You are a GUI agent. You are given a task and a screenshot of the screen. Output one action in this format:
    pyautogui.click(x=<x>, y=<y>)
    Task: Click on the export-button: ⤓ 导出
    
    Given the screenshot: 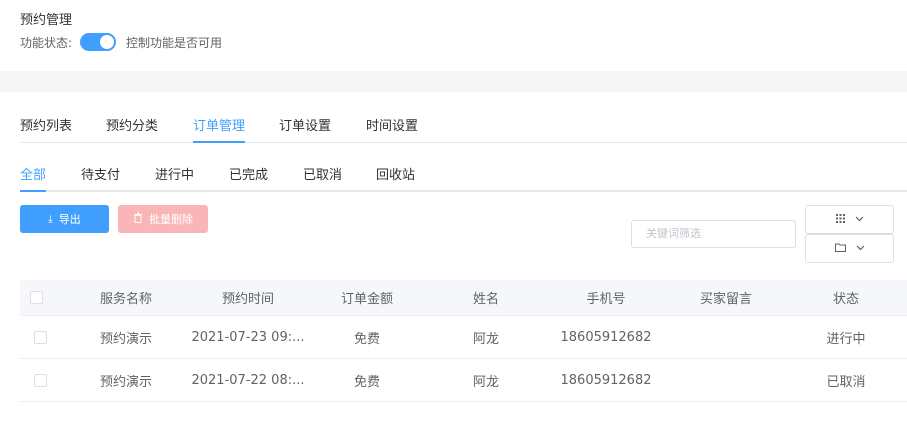 What is the action you would take?
    pyautogui.click(x=64, y=219)
    